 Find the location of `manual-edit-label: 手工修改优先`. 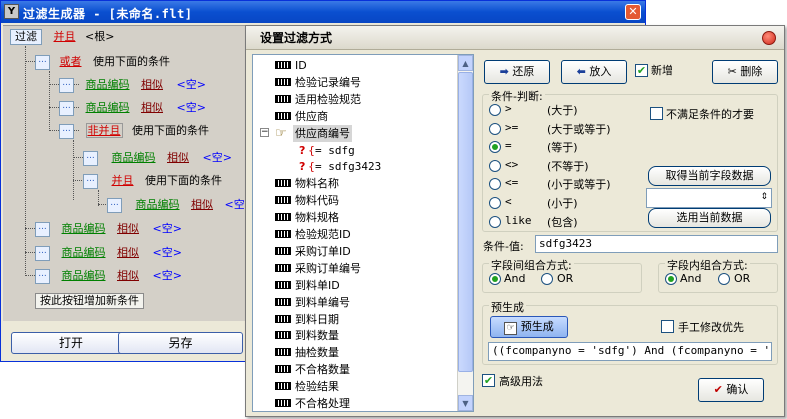

manual-edit-label: 手工修改优先 is located at coordinates (711, 327).